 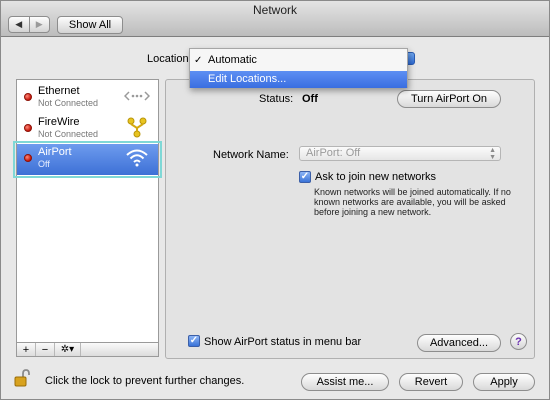 What do you see at coordinates (274, 10) in the screenshot?
I see `window-title: Network` at bounding box center [274, 10].